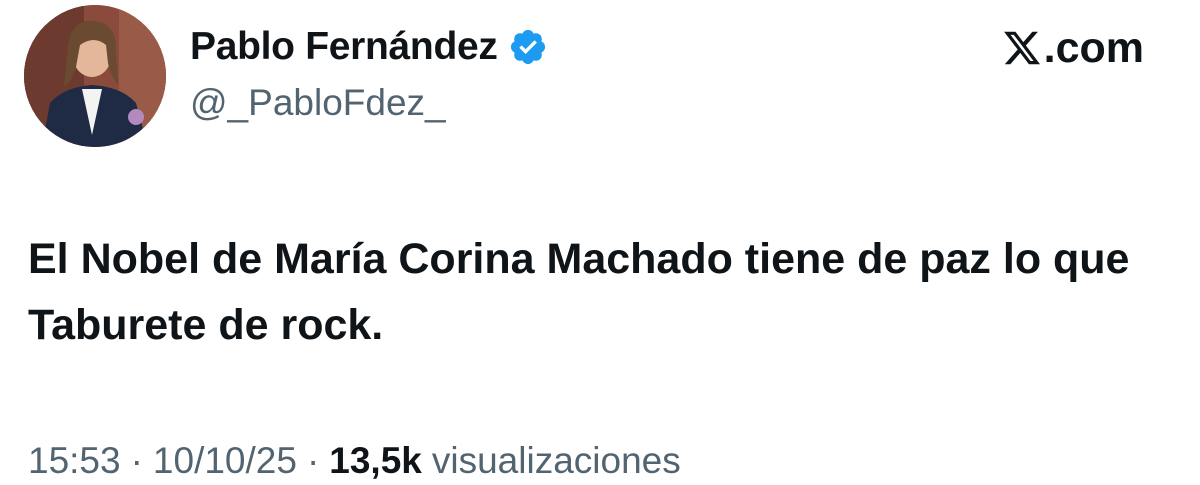 The width and height of the screenshot is (1200, 485). What do you see at coordinates (1093, 47) in the screenshot?
I see `brand-domain: .com` at bounding box center [1093, 47].